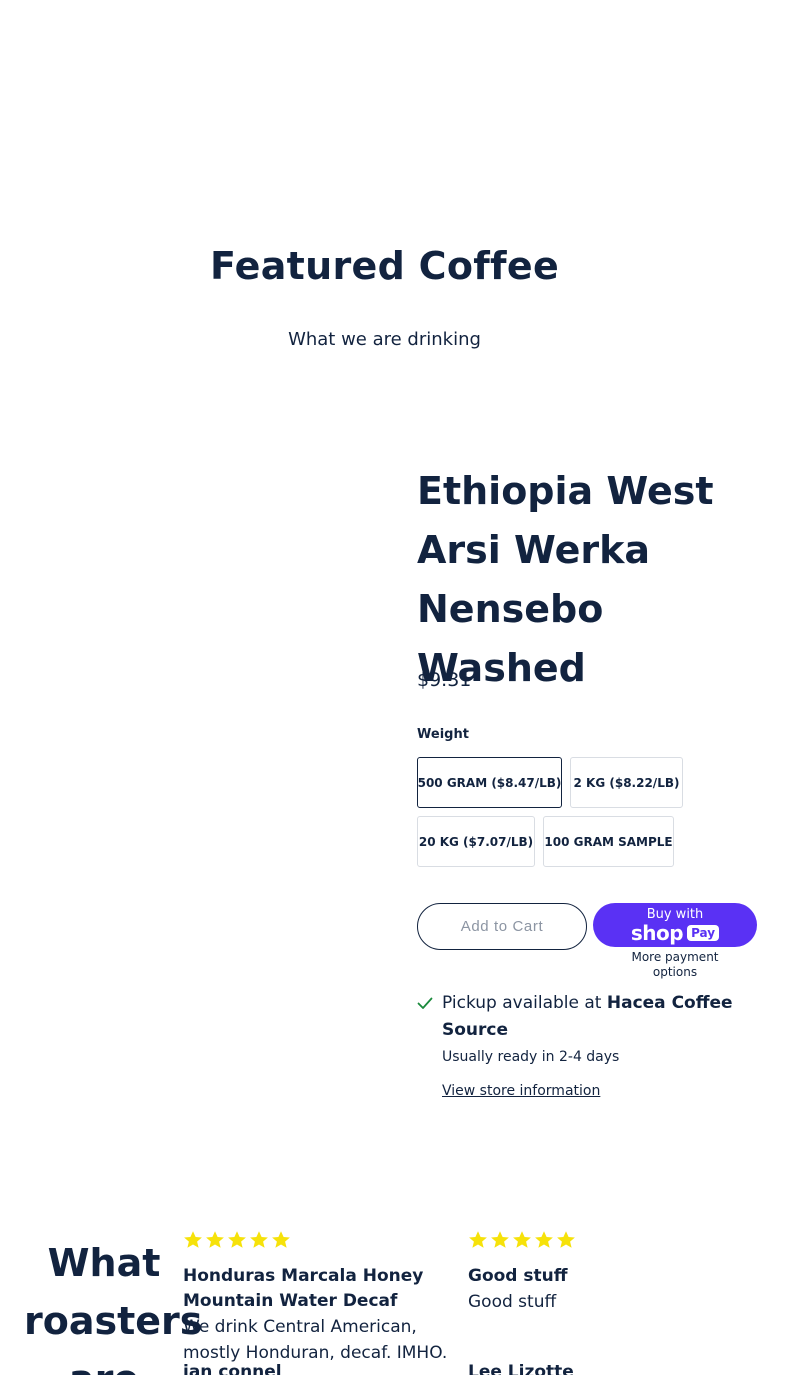 This screenshot has width=789, height=1375. I want to click on review-title: Good stuff, so click(518, 1276).